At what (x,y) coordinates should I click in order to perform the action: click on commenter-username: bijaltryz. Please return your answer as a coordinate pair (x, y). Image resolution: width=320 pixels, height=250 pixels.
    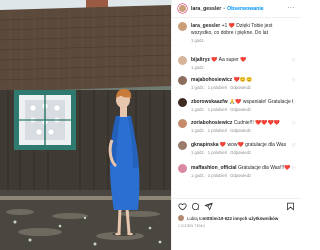
    Looking at the image, I should click on (200, 60).